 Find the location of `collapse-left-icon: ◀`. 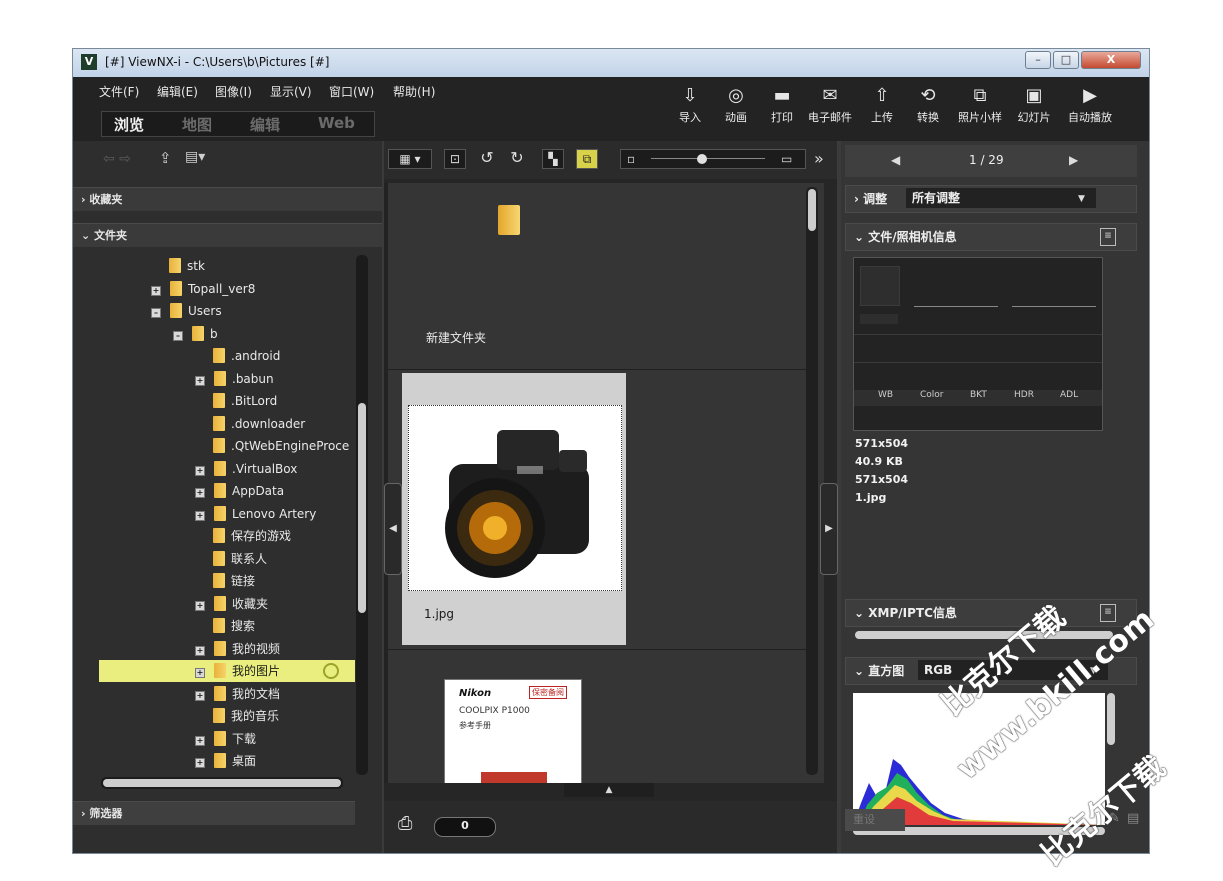

collapse-left-icon: ◀ is located at coordinates (393, 529).